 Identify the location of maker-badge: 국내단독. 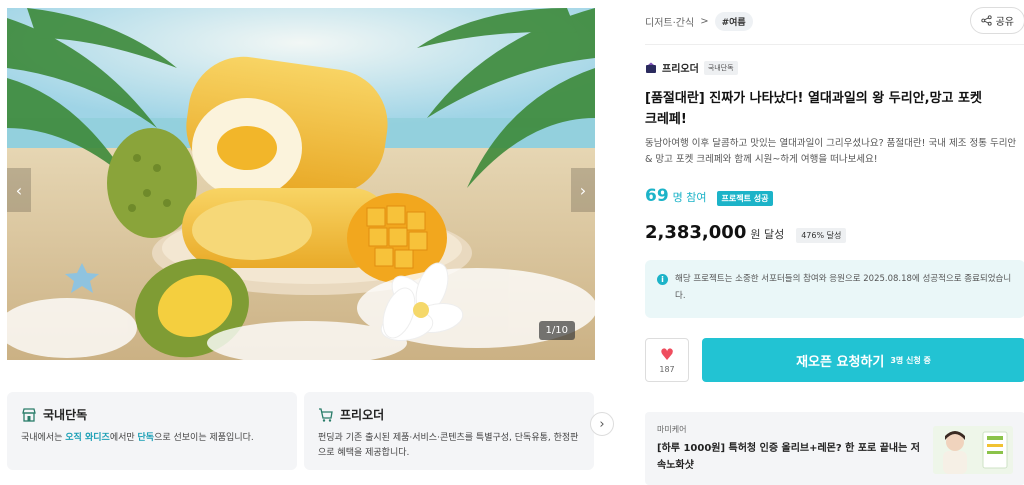
(720, 67).